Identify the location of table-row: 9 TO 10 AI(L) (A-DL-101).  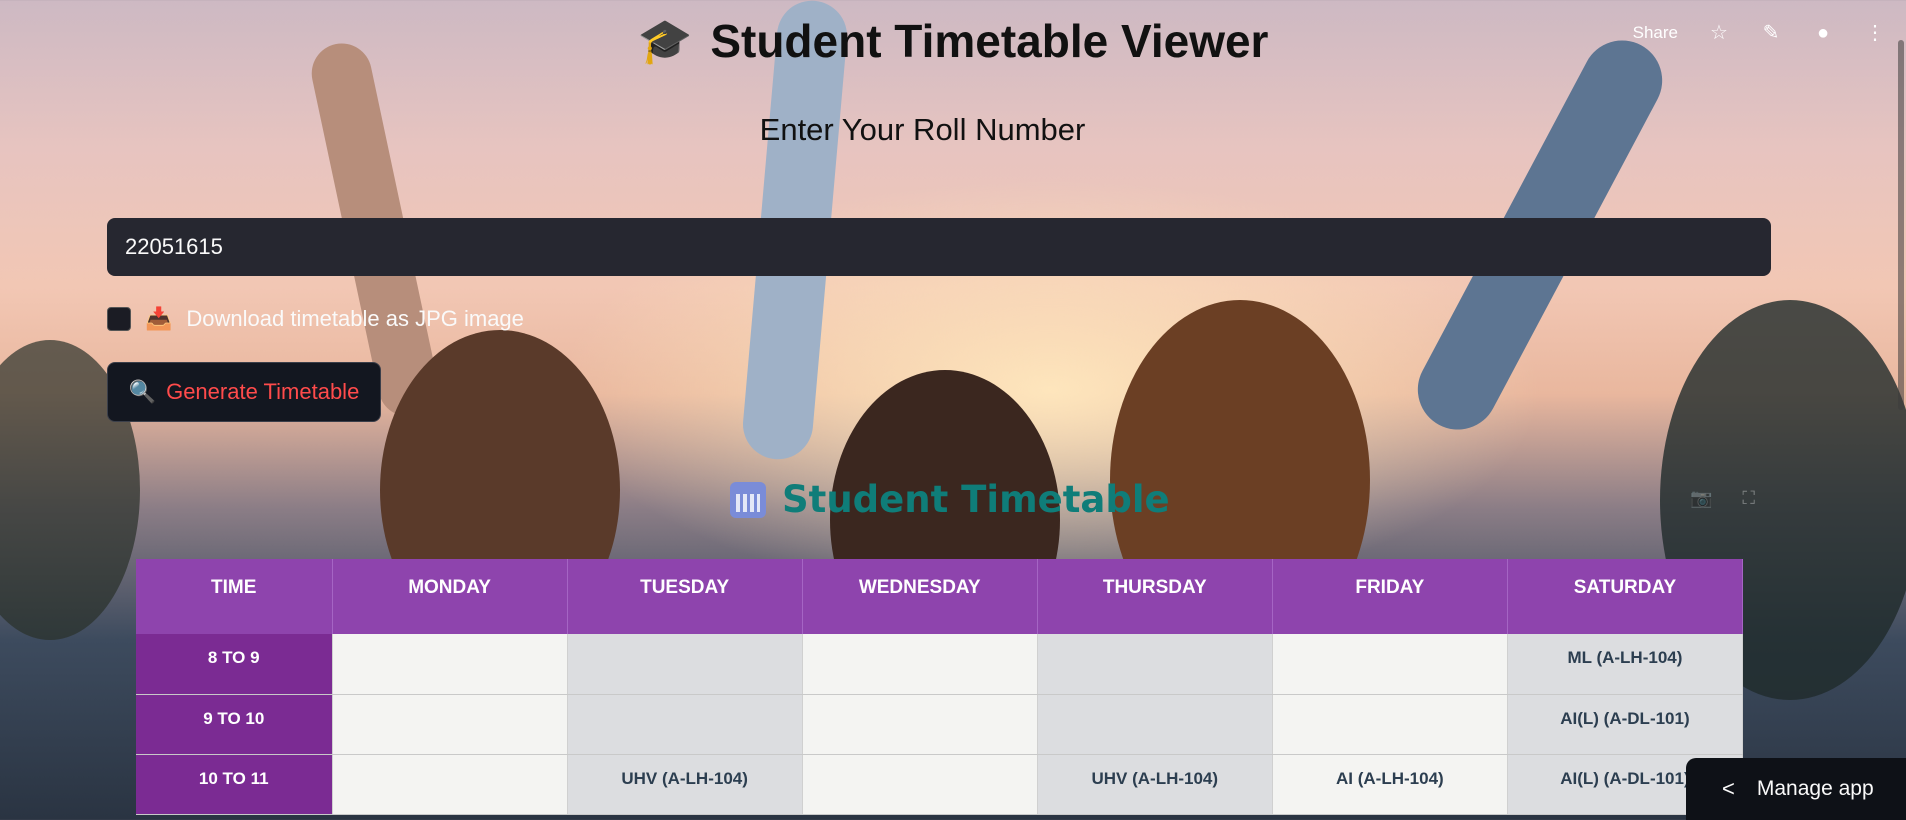
(940, 724).